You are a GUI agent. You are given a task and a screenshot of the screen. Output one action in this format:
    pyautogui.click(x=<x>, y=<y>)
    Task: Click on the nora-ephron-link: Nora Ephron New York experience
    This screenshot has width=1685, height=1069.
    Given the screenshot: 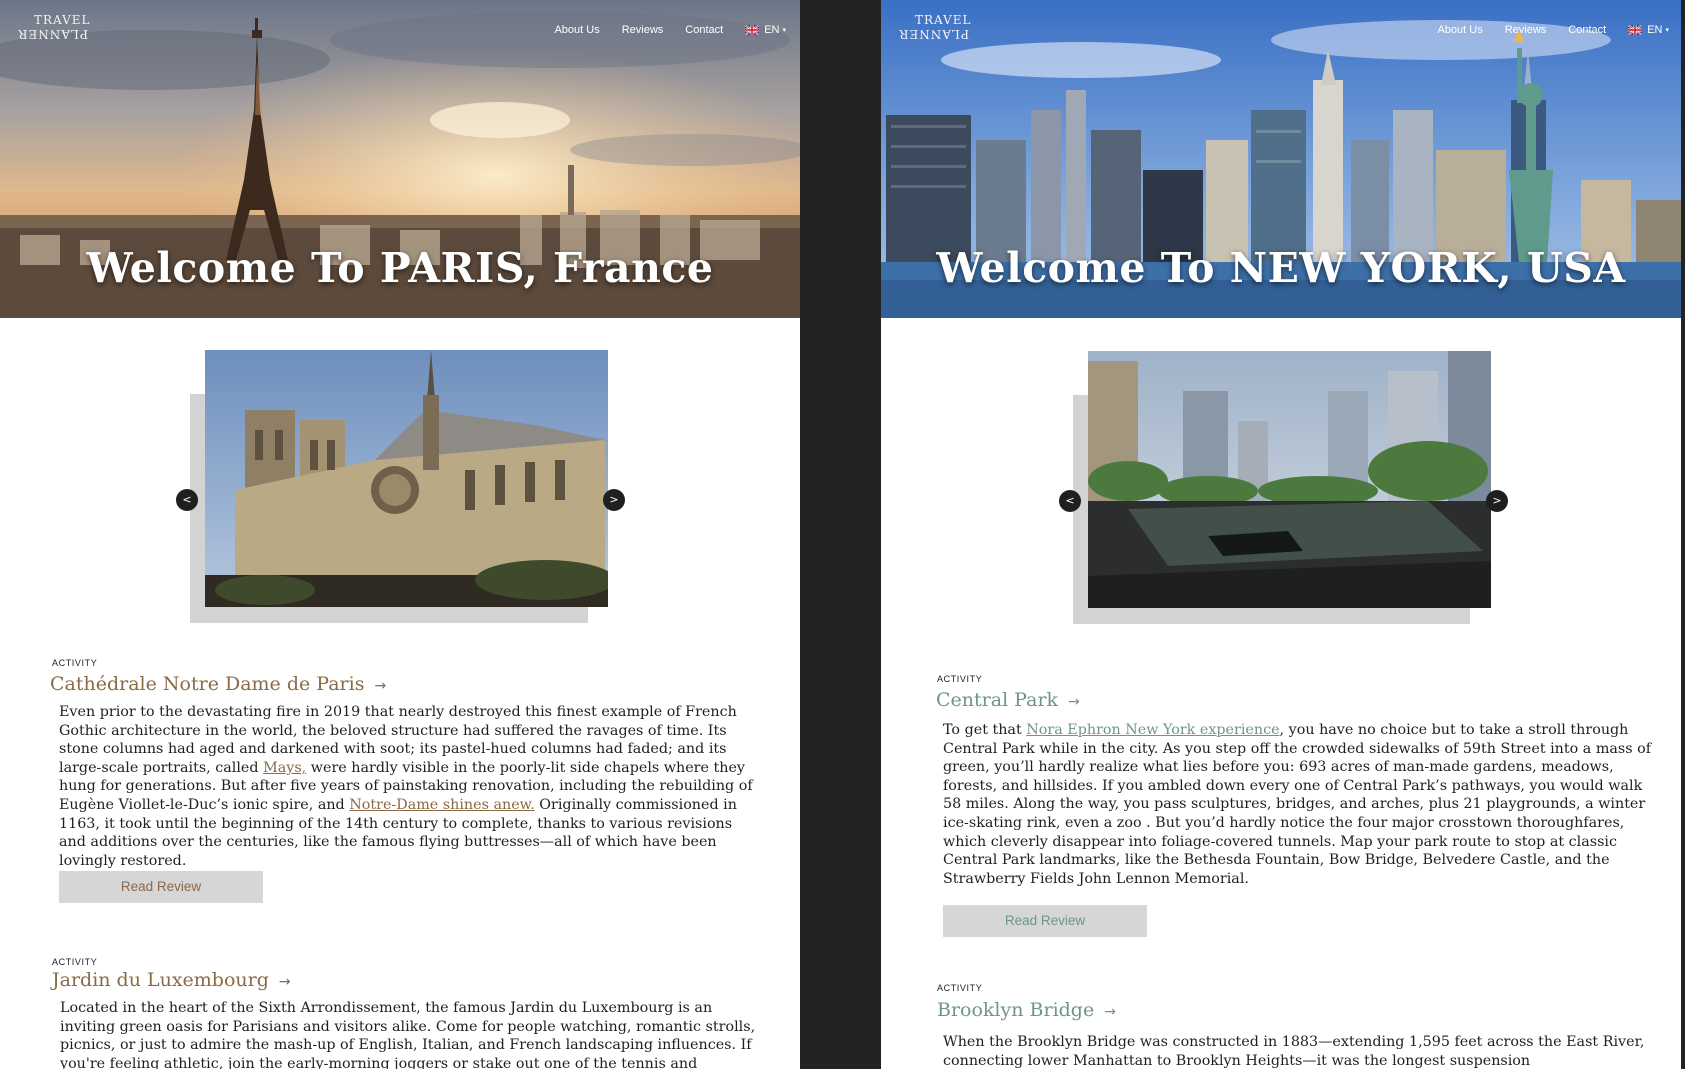 What is the action you would take?
    pyautogui.click(x=1152, y=730)
    